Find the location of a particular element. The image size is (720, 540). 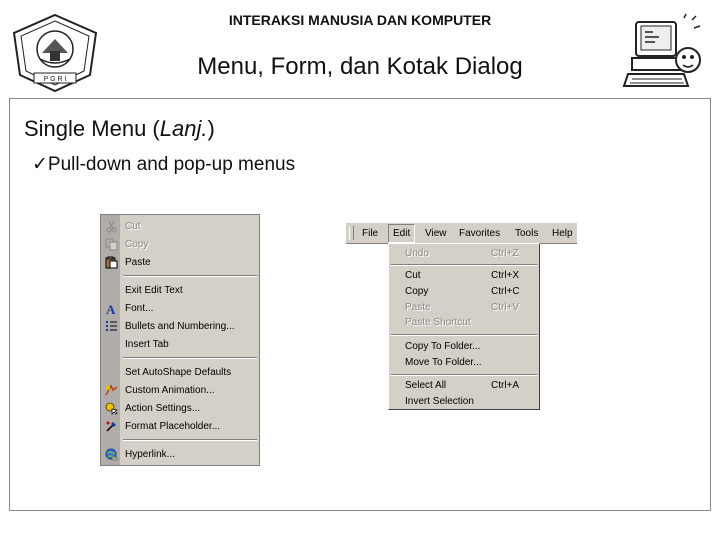

pgri-logo: P G R I is located at coordinates (55, 53).